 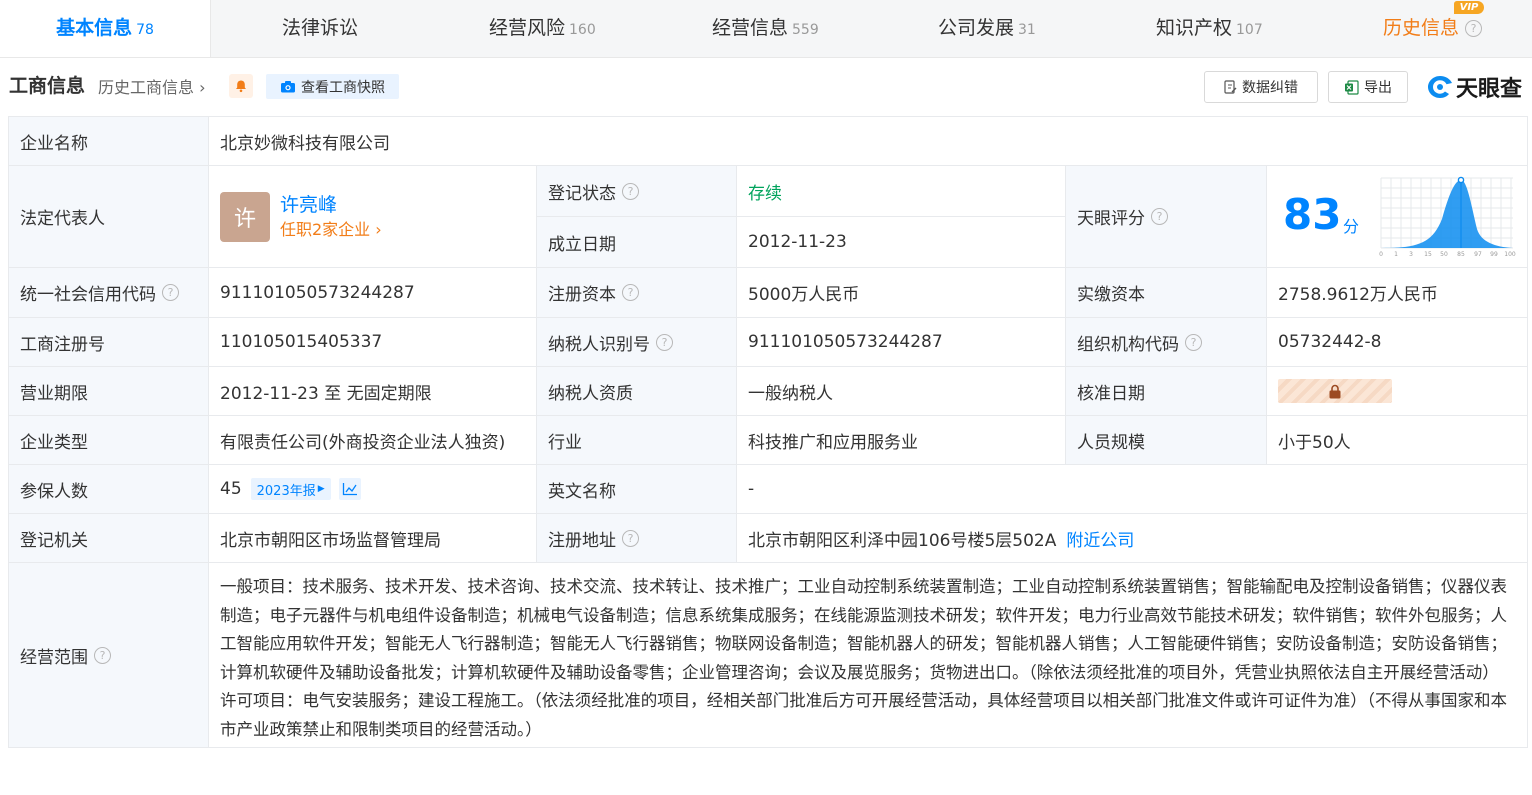 I want to click on english-name-value: -, so click(x=1132, y=489).